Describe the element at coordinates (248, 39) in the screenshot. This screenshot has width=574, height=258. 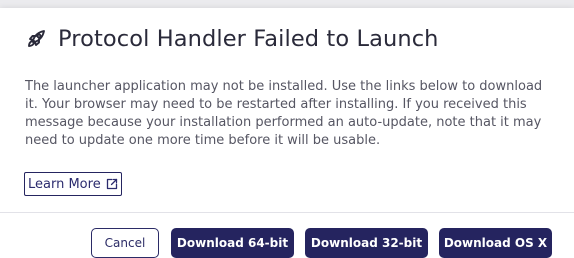
I see `dialog-title: Protocol Handler Failed to Launch` at that location.